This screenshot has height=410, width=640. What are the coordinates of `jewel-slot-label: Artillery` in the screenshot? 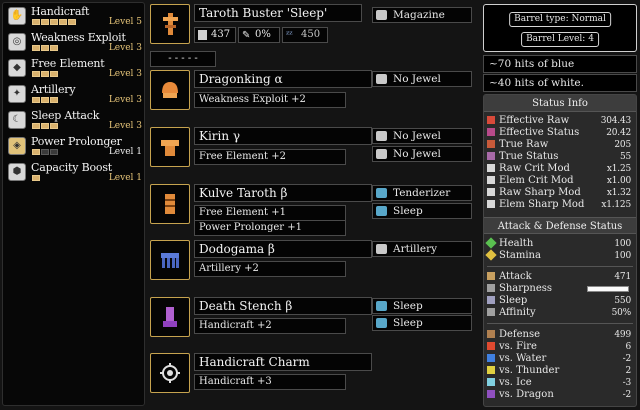 It's located at (415, 249).